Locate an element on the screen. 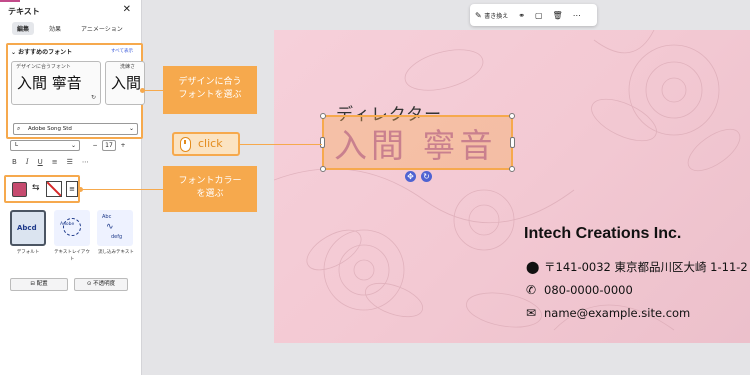  rotate-icon: ↻ is located at coordinates (426, 176).